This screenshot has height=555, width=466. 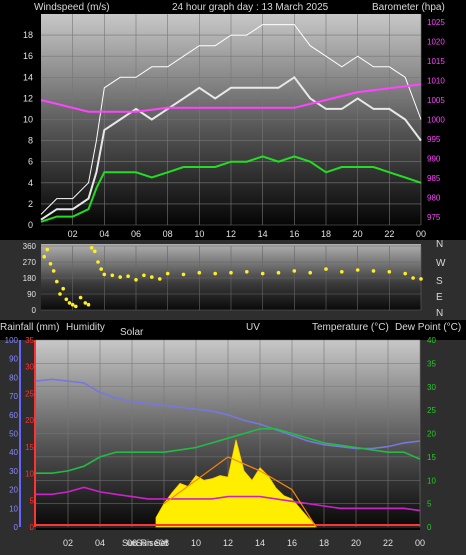 I want to click on baro-y-tick: 990, so click(x=434, y=159).